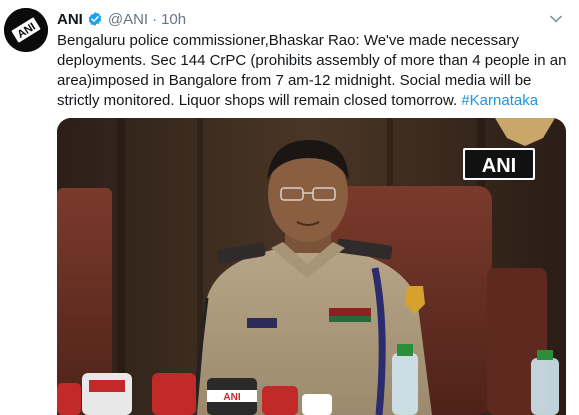 The width and height of the screenshot is (579, 415). What do you see at coordinates (95, 19) in the screenshot?
I see `verified-badge-icon` at bounding box center [95, 19].